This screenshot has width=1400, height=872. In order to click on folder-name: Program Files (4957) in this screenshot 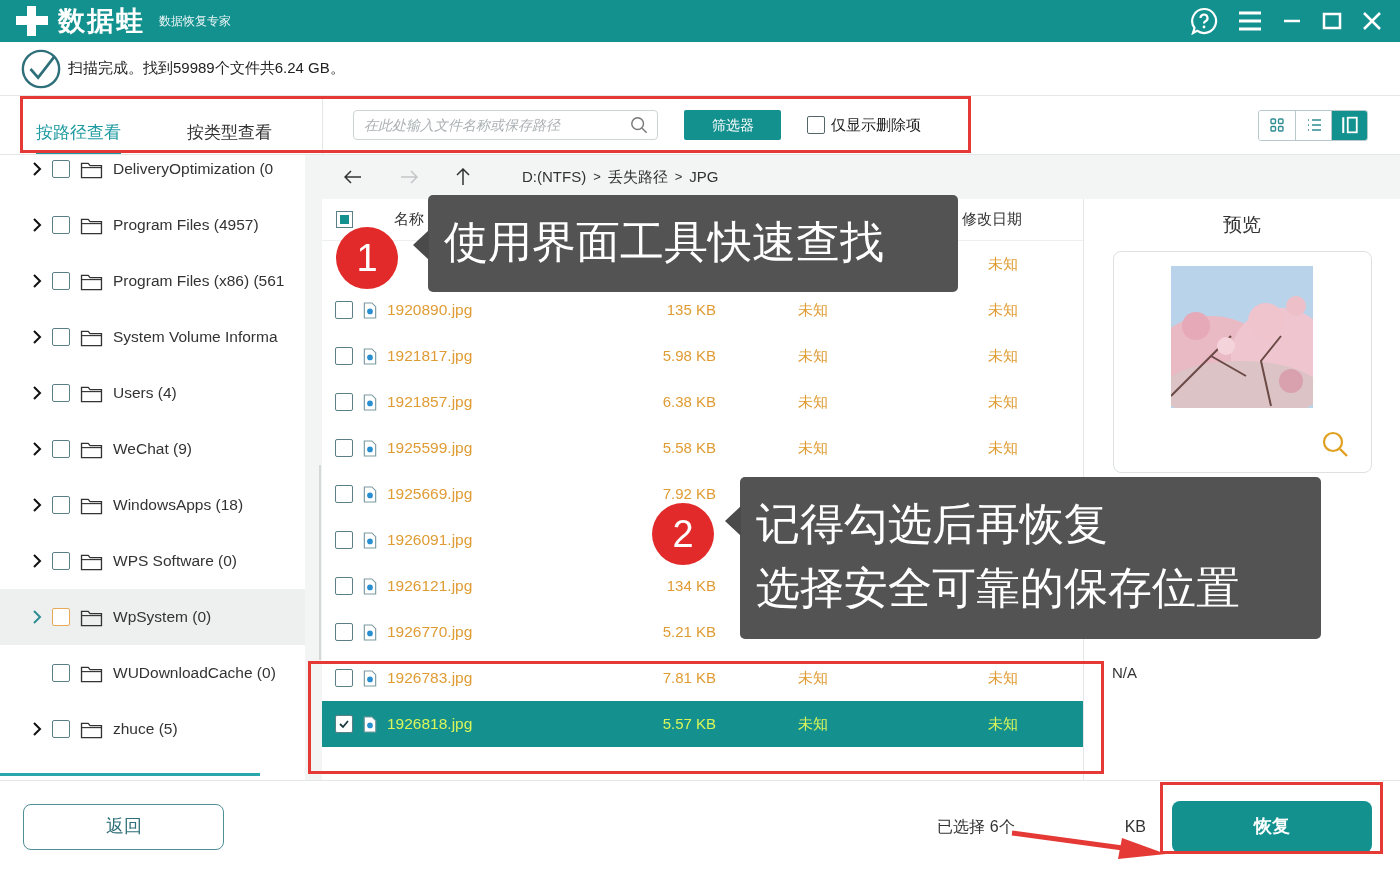, I will do `click(186, 225)`.